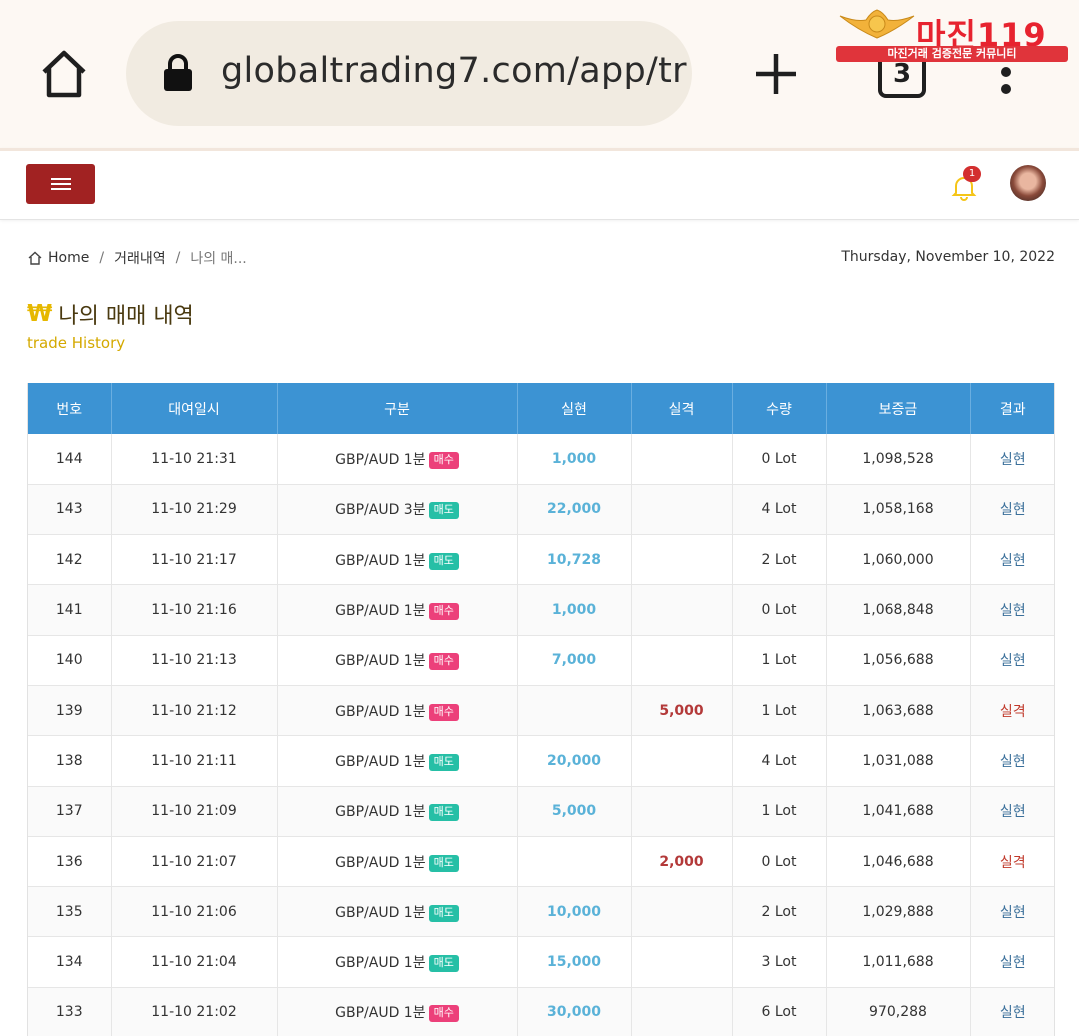 The width and height of the screenshot is (1079, 1036). What do you see at coordinates (776, 74) in the screenshot?
I see `new-tab-icon` at bounding box center [776, 74].